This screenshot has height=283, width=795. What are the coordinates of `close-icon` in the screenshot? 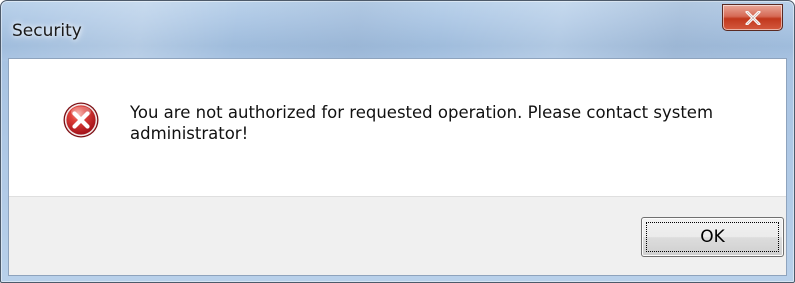 It's located at (753, 18).